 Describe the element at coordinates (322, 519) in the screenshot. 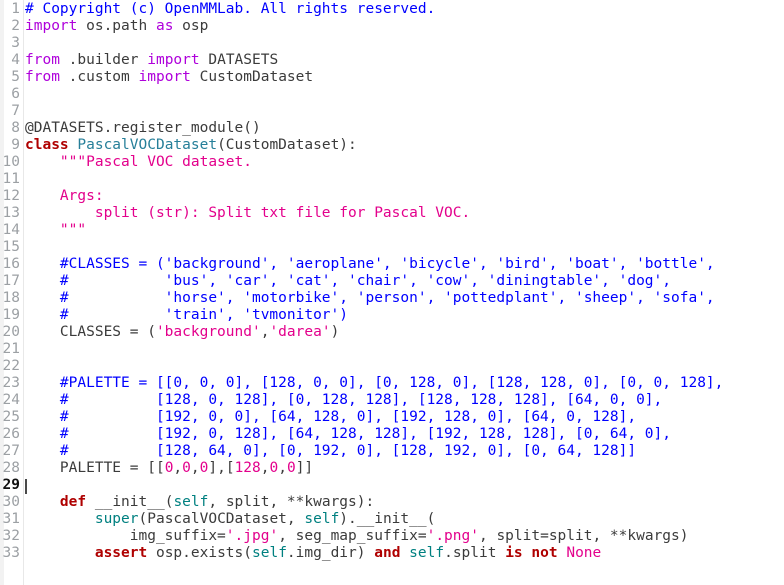

I see `code-token: self` at that location.